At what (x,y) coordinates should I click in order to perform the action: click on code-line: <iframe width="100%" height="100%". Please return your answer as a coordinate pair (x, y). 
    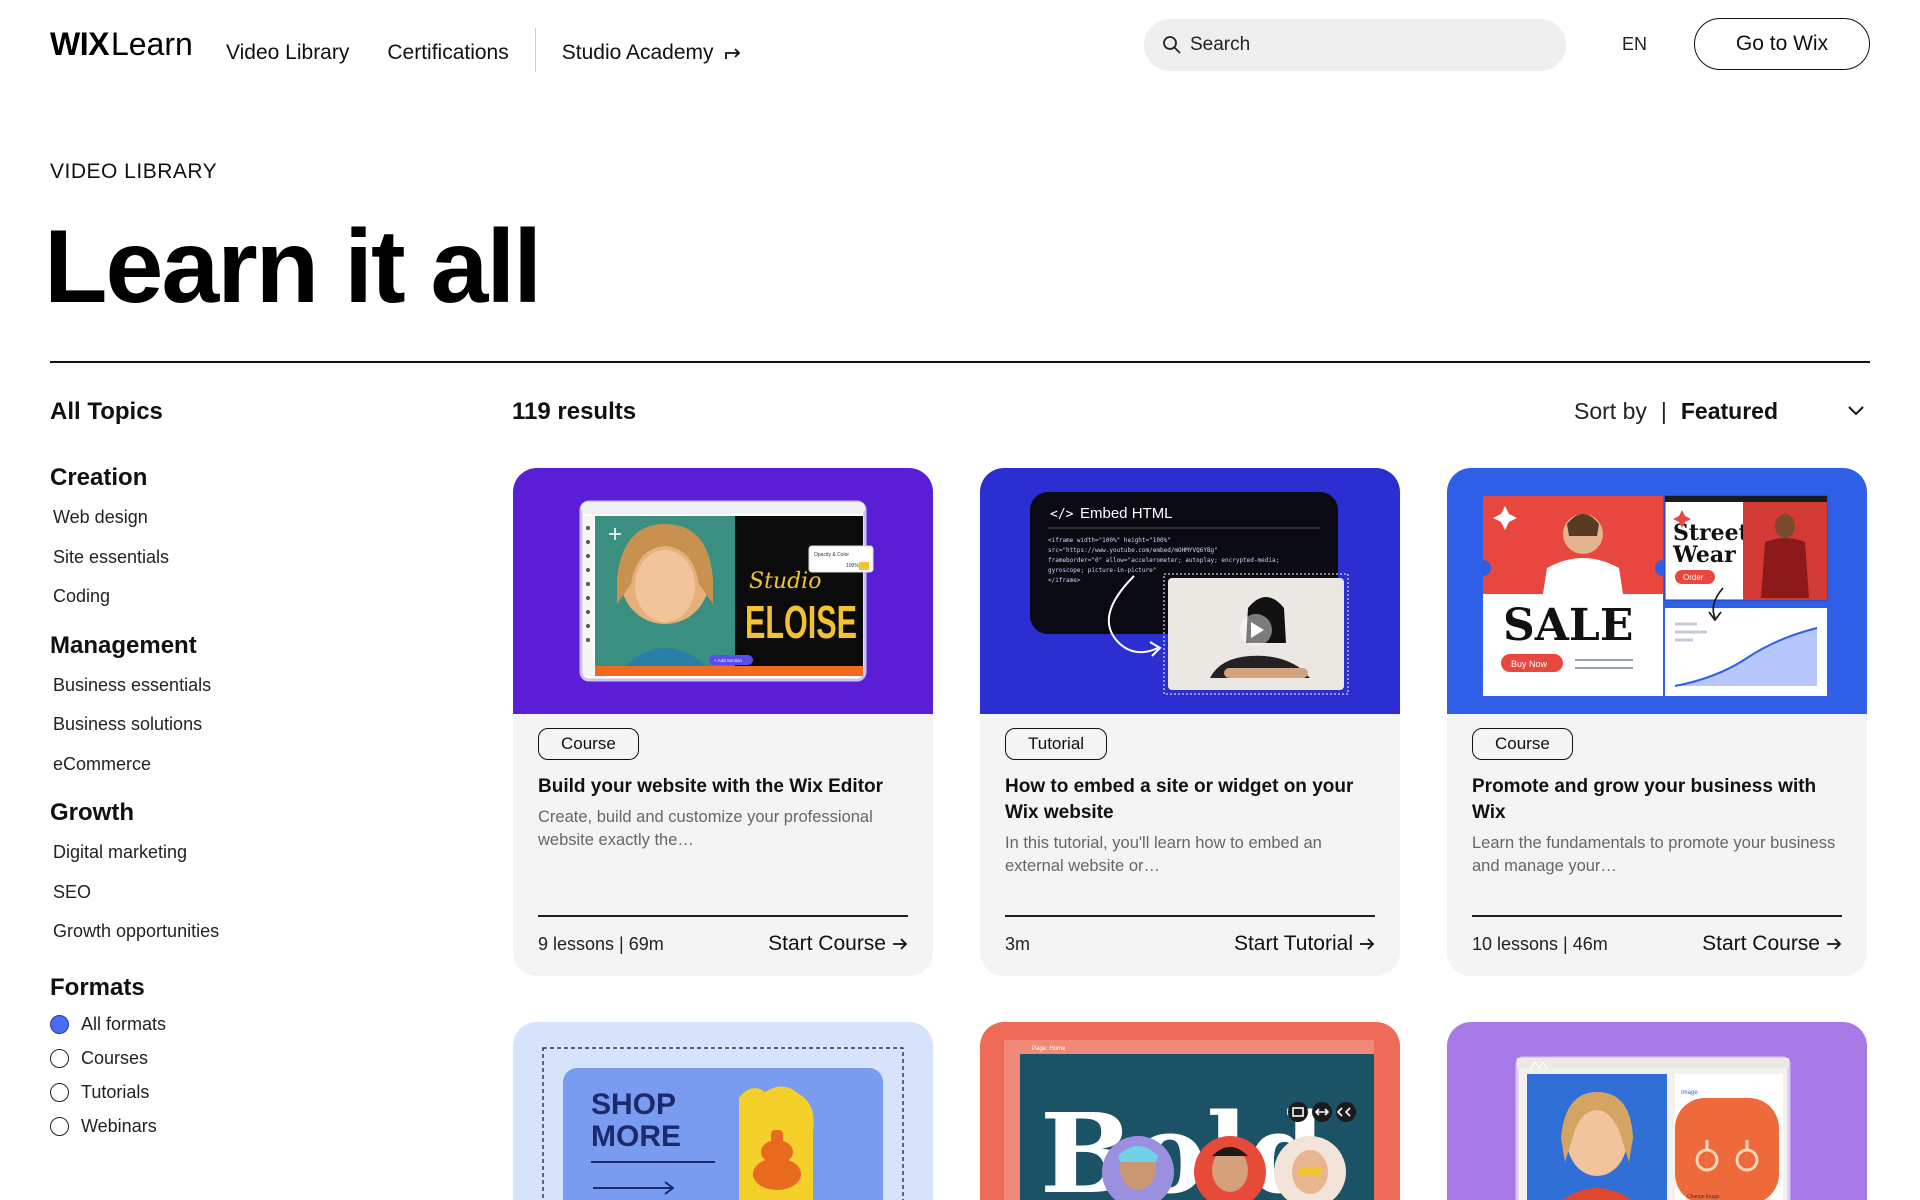
    Looking at the image, I should click on (1109, 540).